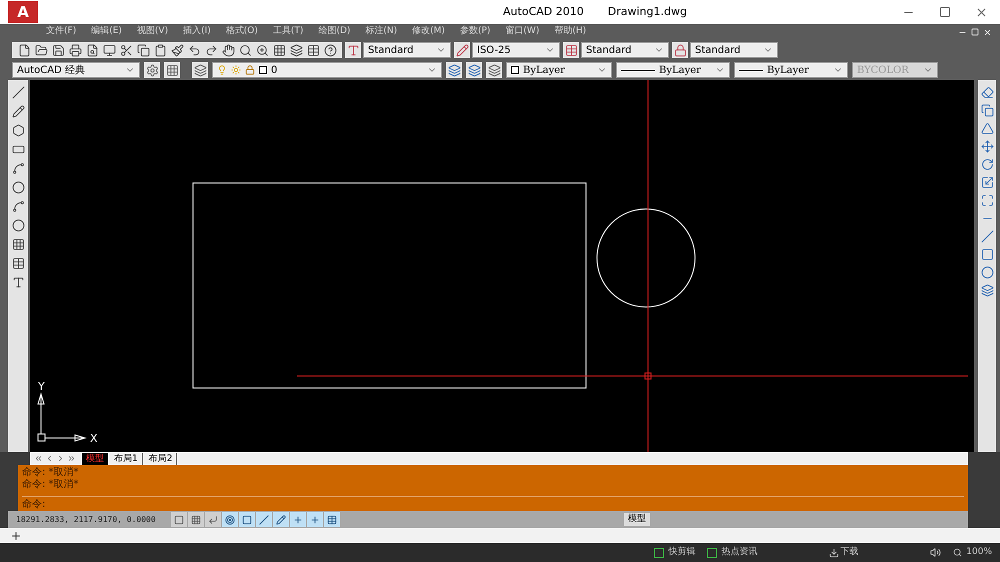  What do you see at coordinates (647, 12) in the screenshot?
I see `document-title: Drawing1.dwg` at bounding box center [647, 12].